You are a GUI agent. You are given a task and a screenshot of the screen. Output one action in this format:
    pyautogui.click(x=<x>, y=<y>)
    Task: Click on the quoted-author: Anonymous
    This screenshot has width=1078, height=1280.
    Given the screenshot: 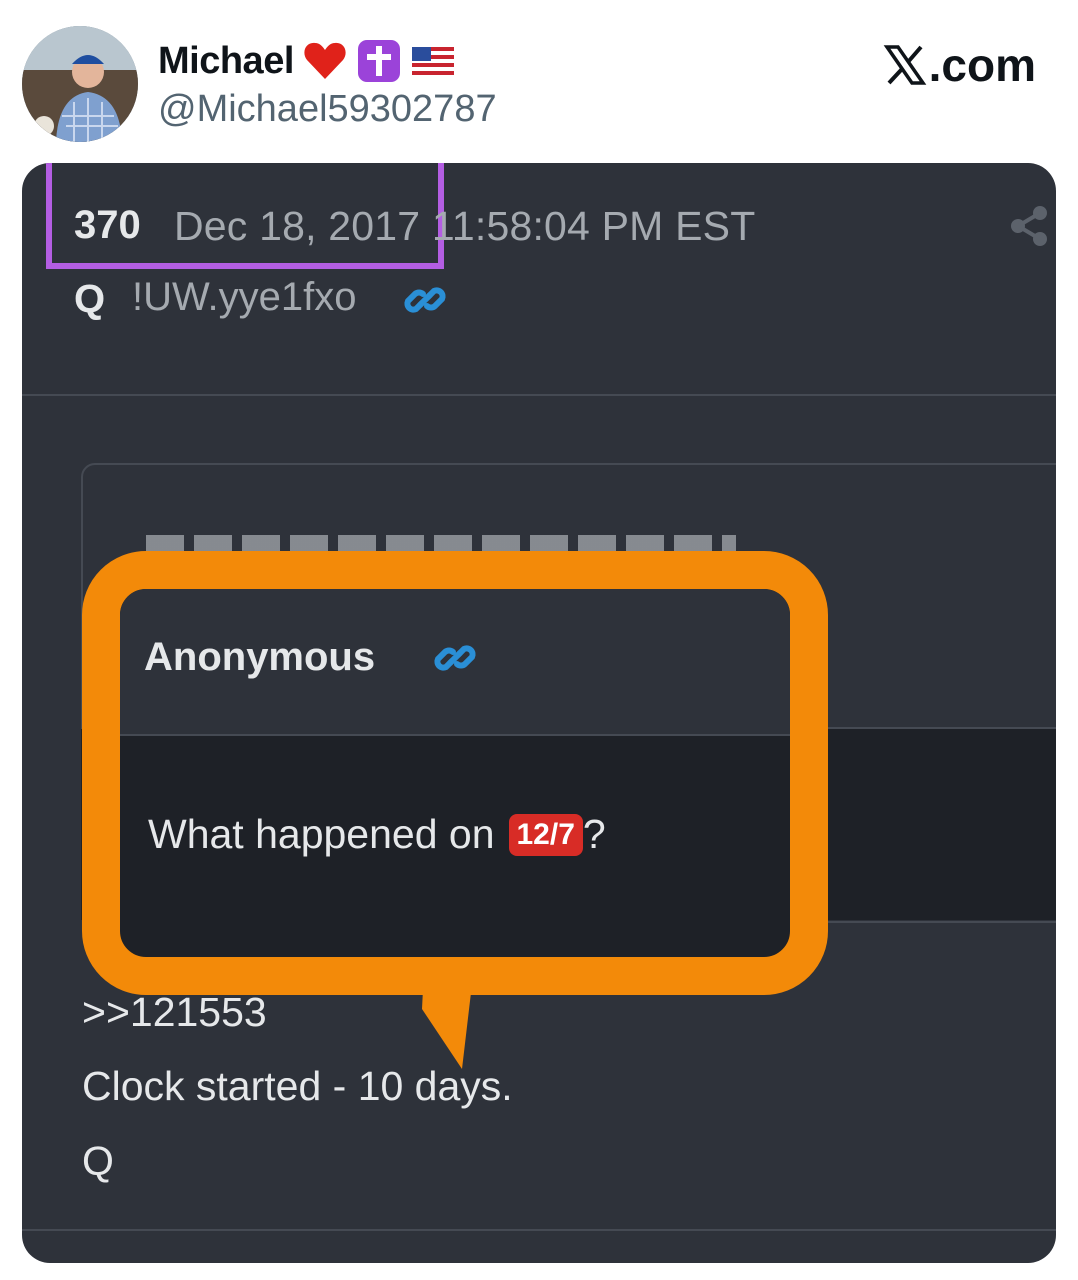 What is the action you would take?
    pyautogui.click(x=260, y=657)
    